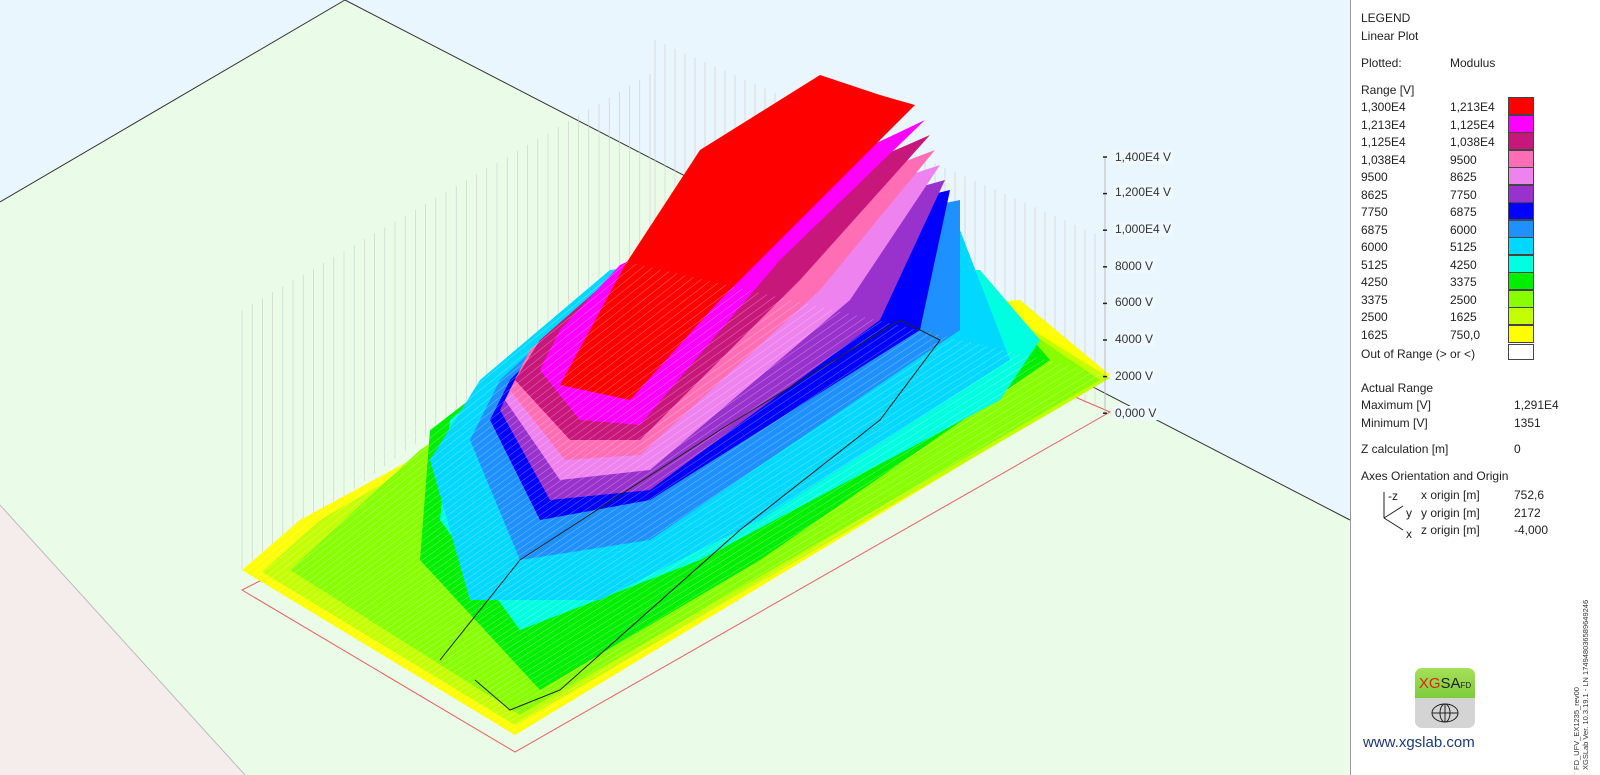 The image size is (1600, 775). Describe the element at coordinates (1517, 449) in the screenshot. I see `z-calc-value: 0` at that location.